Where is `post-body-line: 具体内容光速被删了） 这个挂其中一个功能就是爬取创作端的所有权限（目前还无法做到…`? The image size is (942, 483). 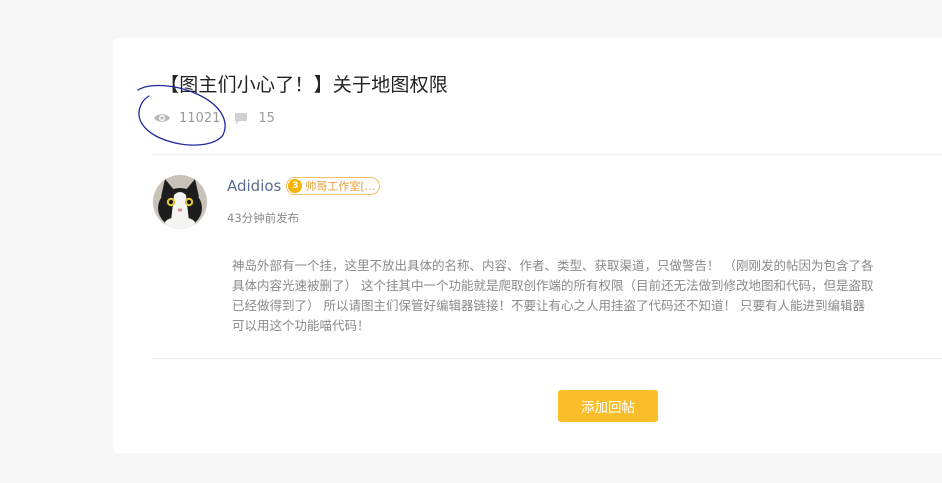 post-body-line: 具体内容光速被删了） 这个挂其中一个功能就是爬取创作端的所有权限（目前还无法做到… is located at coordinates (553, 285).